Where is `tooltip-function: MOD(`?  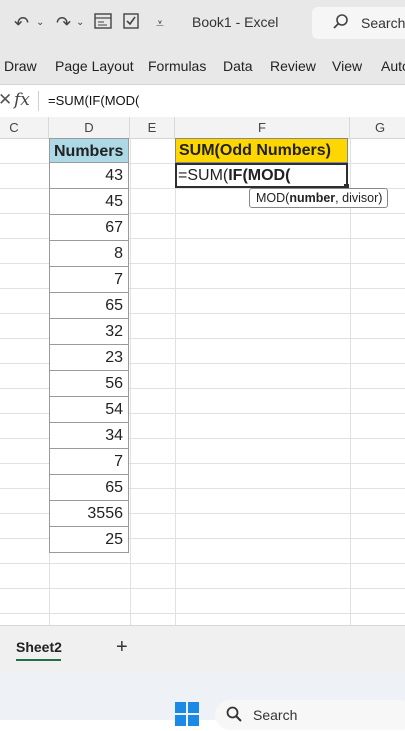 tooltip-function: MOD( is located at coordinates (273, 198).